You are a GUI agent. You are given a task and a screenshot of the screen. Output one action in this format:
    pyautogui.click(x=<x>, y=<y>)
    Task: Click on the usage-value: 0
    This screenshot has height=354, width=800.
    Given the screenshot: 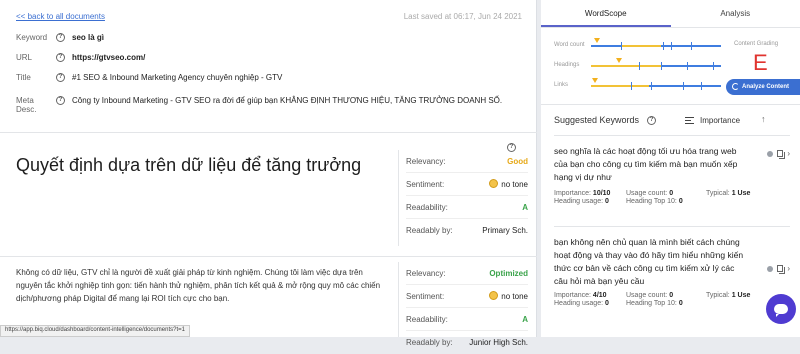 What is the action you would take?
    pyautogui.click(x=671, y=295)
    